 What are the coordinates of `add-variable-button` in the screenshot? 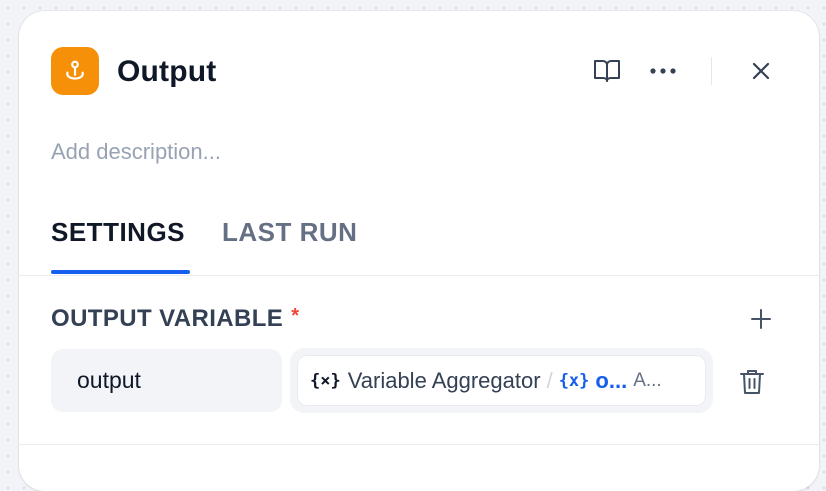 It's located at (761, 319).